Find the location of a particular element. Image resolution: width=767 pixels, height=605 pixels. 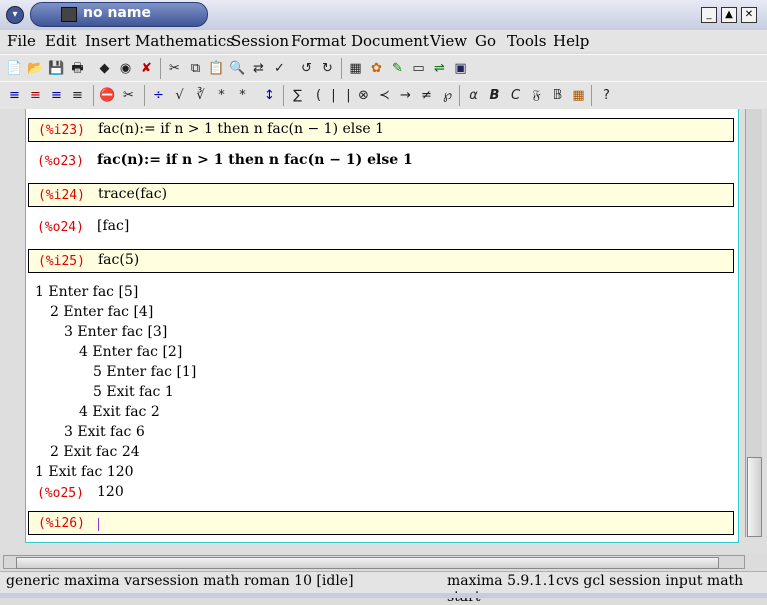

input-label: (%i25) is located at coordinates (61, 261).